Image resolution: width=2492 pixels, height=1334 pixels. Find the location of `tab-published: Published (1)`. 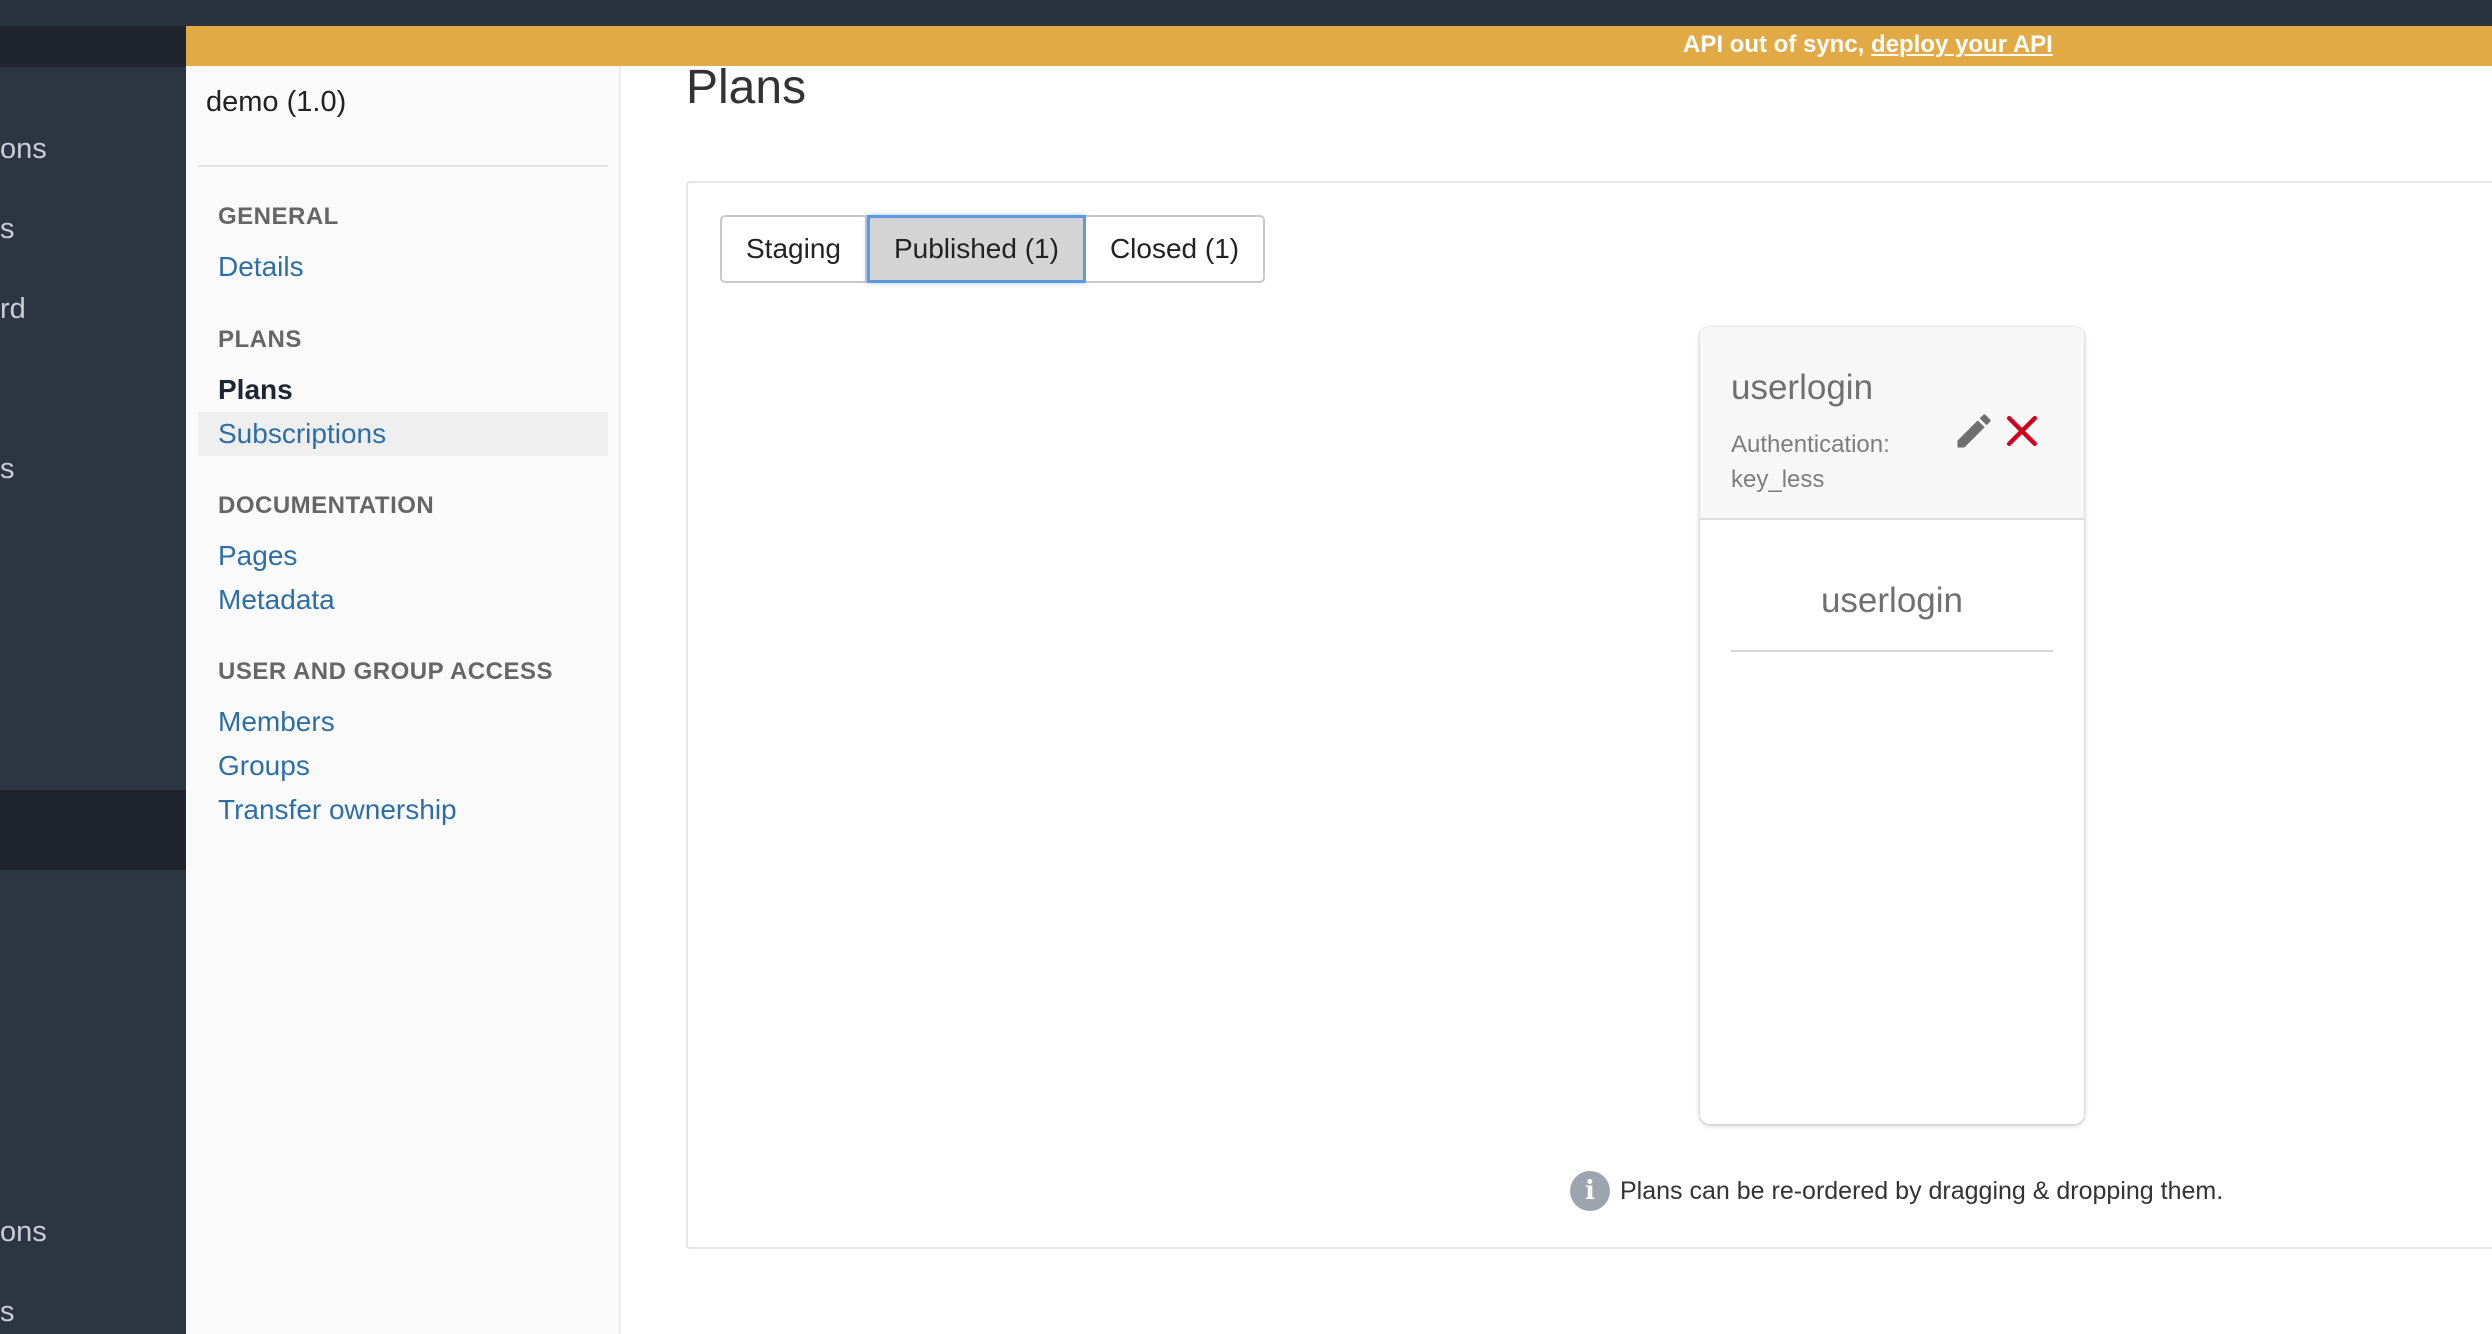

tab-published: Published (1) is located at coordinates (976, 249).